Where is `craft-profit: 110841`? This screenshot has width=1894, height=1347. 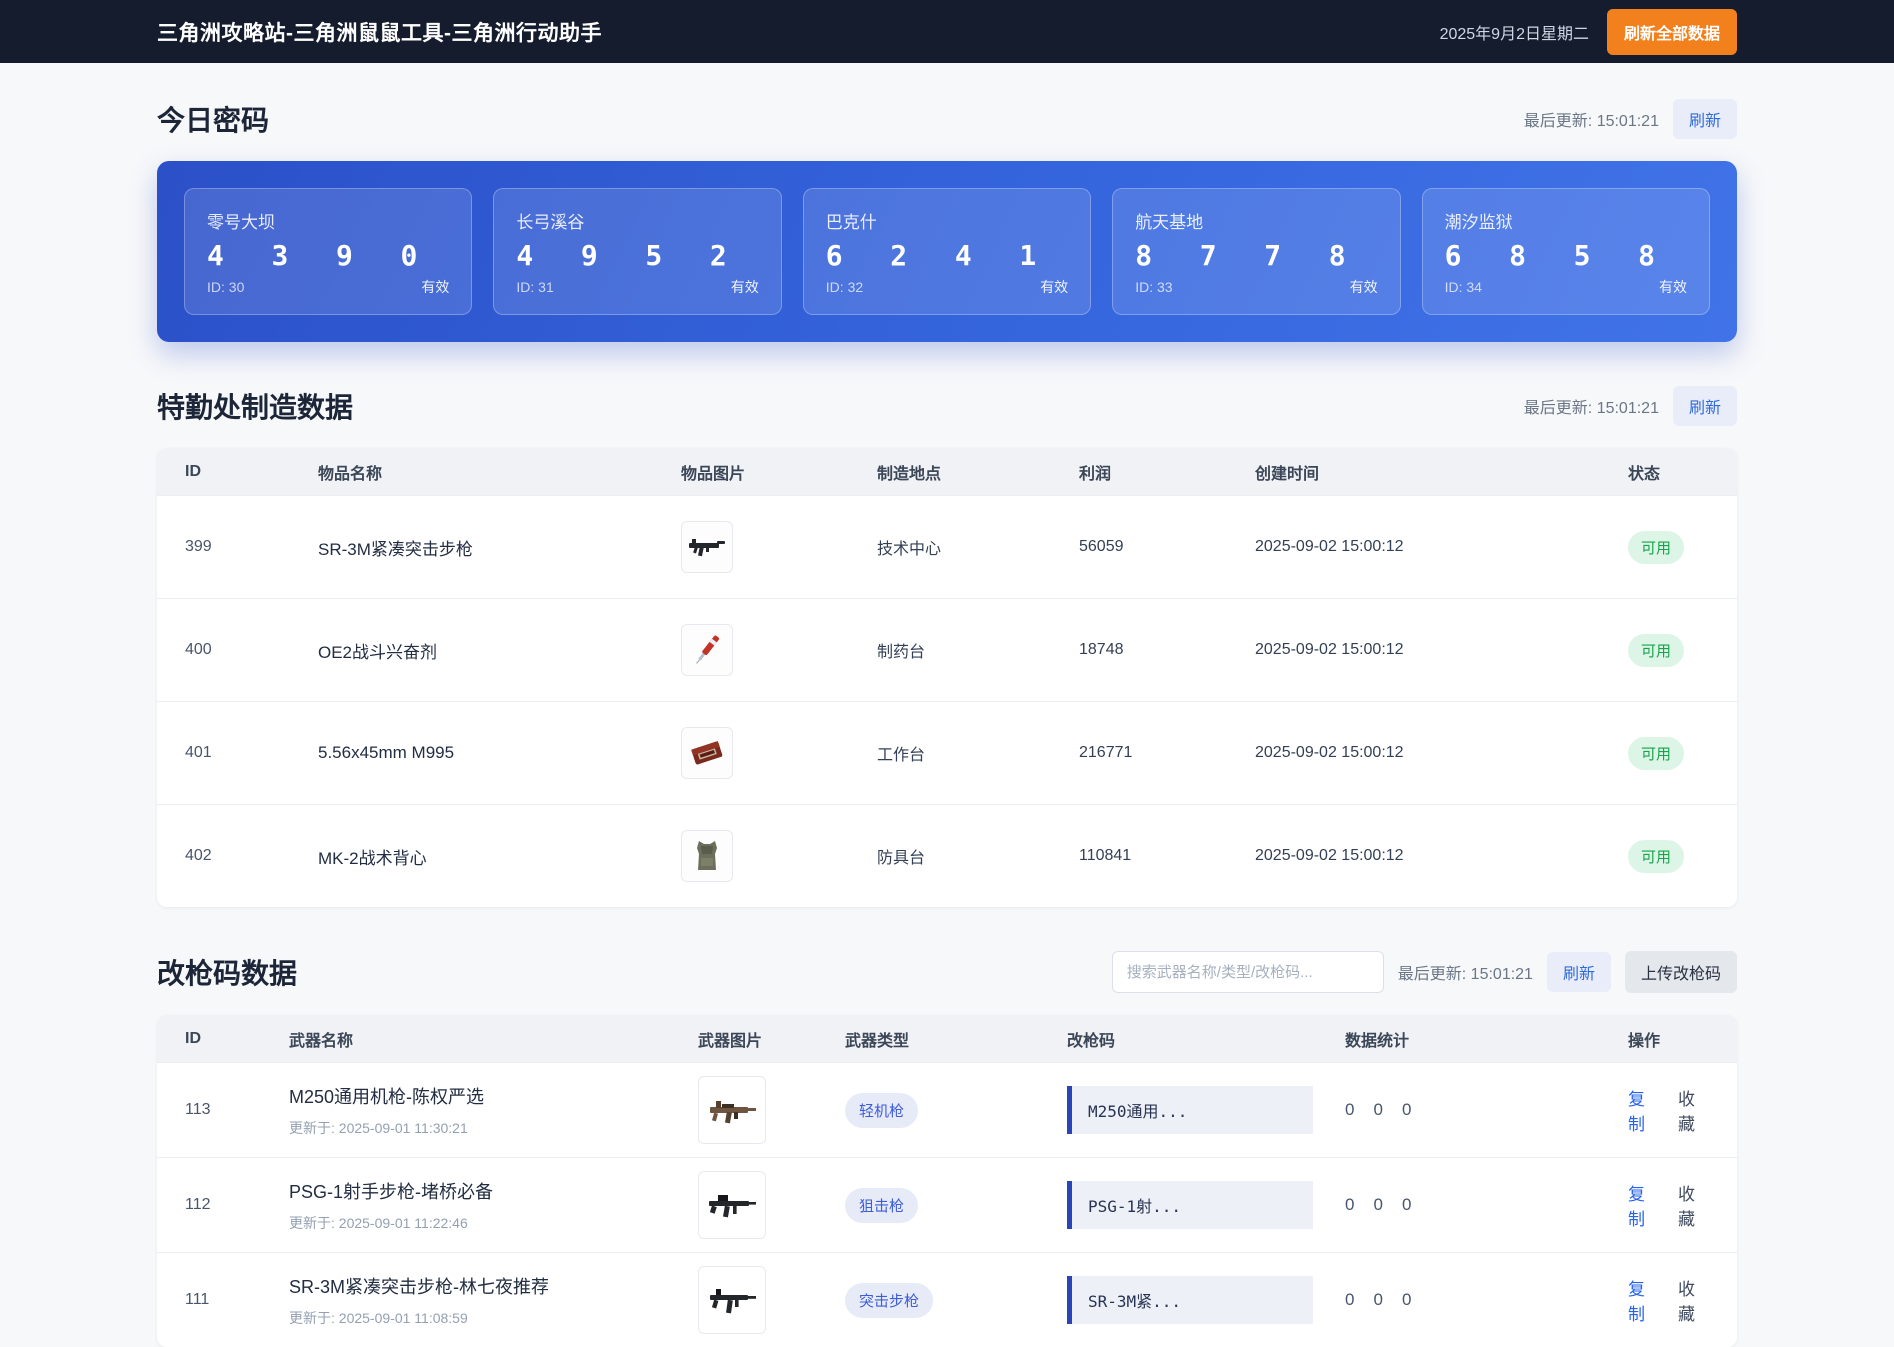
craft-profit: 110841 is located at coordinates (1105, 855).